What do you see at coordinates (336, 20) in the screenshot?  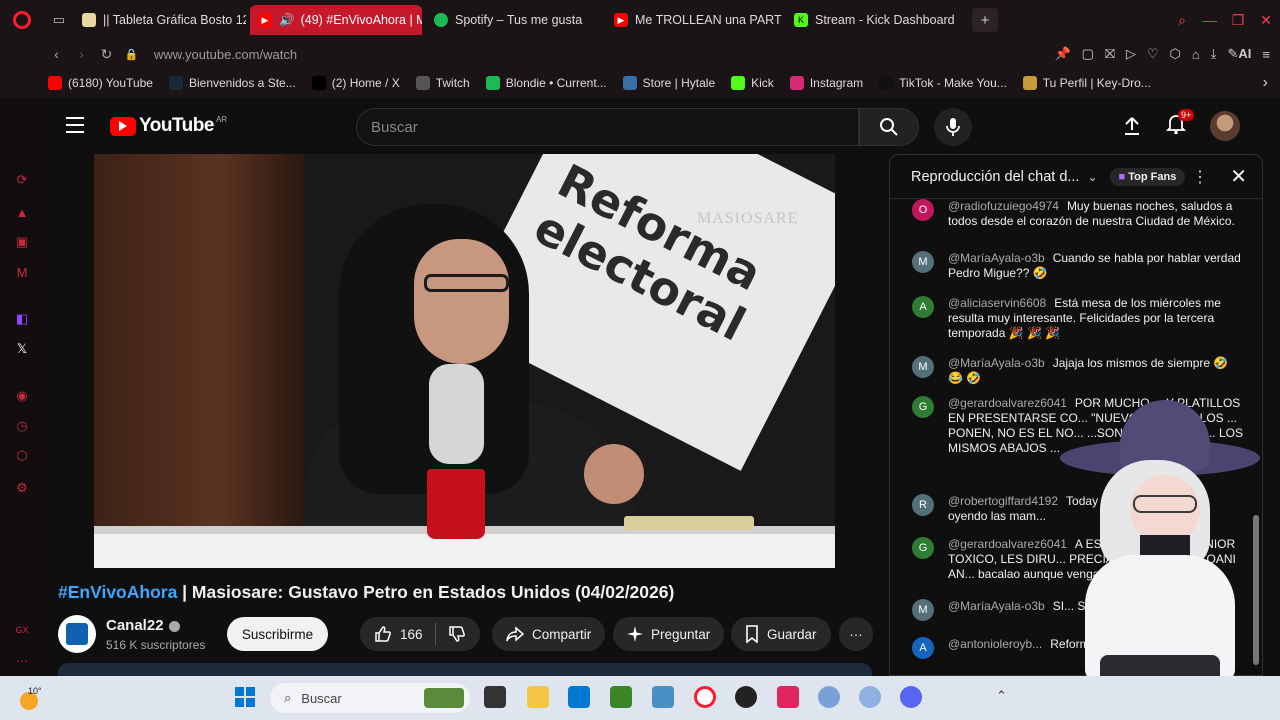 I see `tab-1-active: ▶ 🔊 (49) #EnVivoAhora | M` at bounding box center [336, 20].